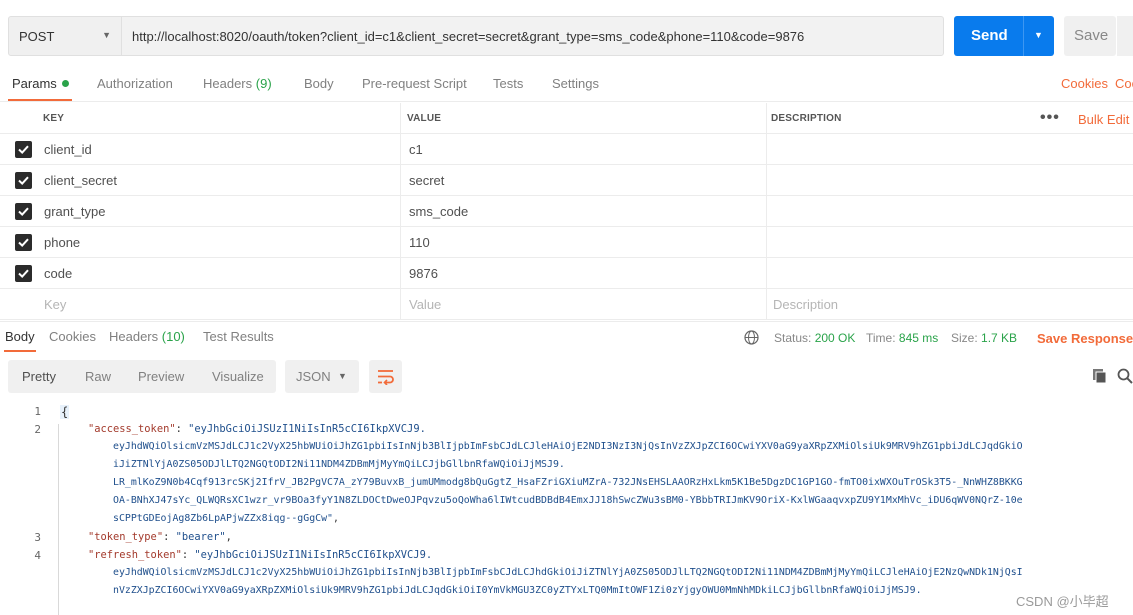 This screenshot has width=1133, height=615. What do you see at coordinates (793, 338) in the screenshot?
I see `status-label: Status:` at bounding box center [793, 338].